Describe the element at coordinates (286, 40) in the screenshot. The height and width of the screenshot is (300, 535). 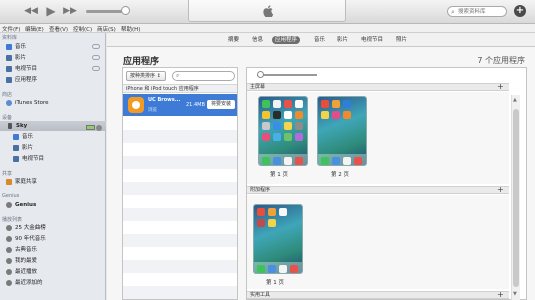
I see `tab-apps: 应用程序` at that location.